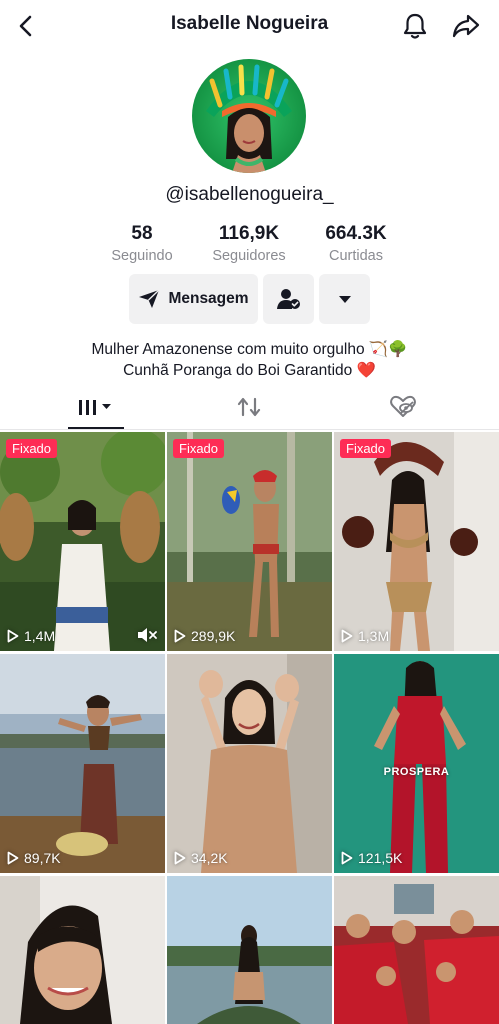 The height and width of the screenshot is (1024, 499). Describe the element at coordinates (142, 256) in the screenshot. I see `stat-following-label: Seguindo` at that location.